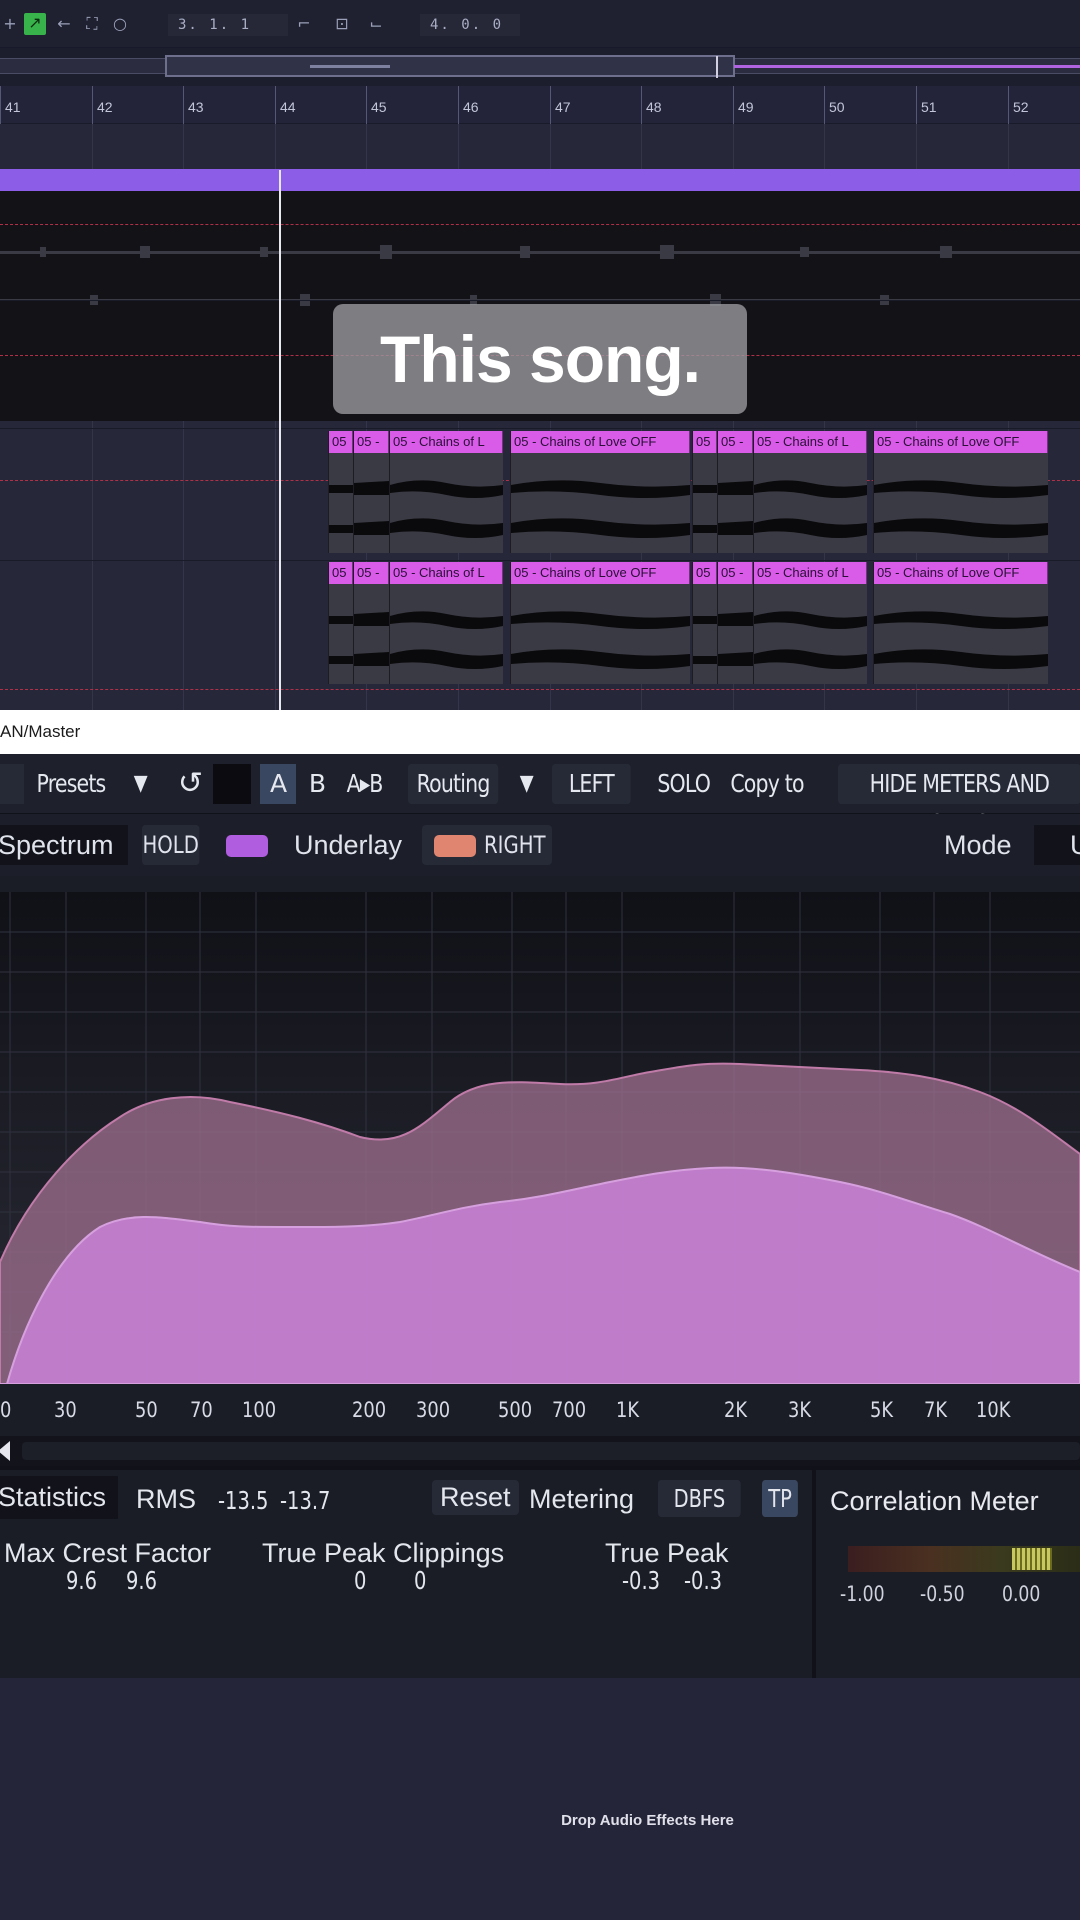  I want to click on freq-label: 1K, so click(628, 1410).